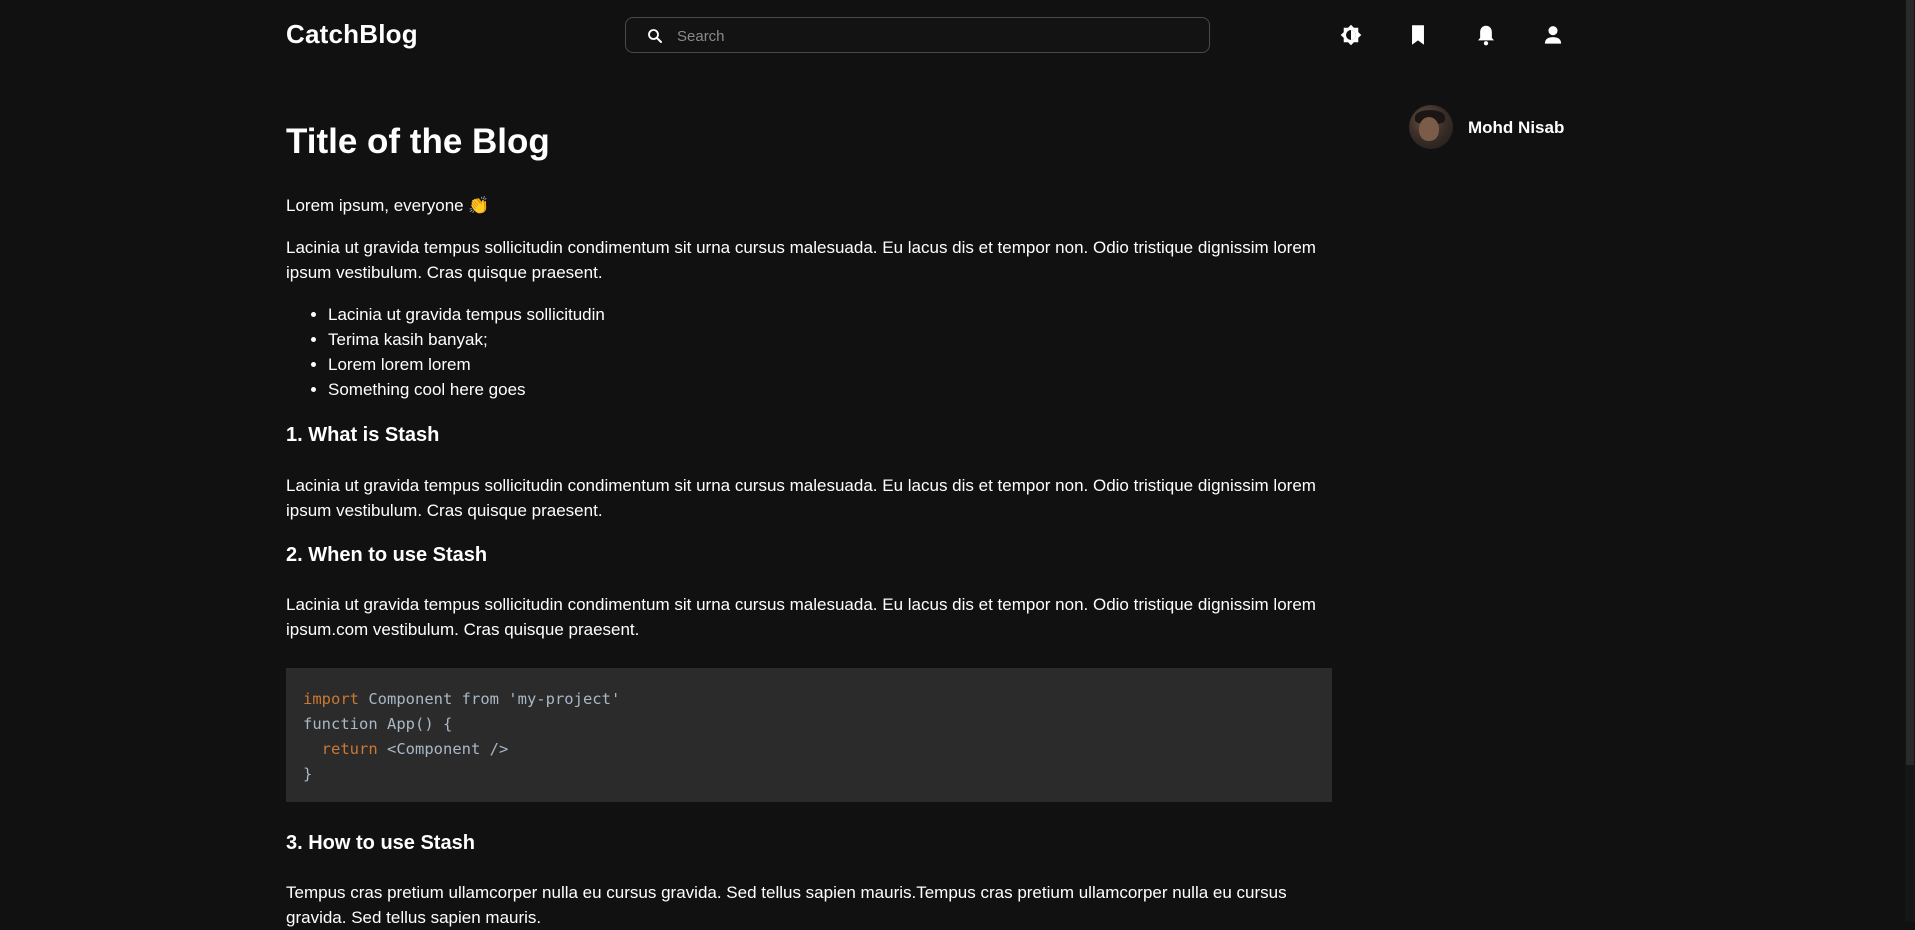 Image resolution: width=1915 pixels, height=930 pixels. Describe the element at coordinates (331, 699) in the screenshot. I see `code-keyword: import` at that location.